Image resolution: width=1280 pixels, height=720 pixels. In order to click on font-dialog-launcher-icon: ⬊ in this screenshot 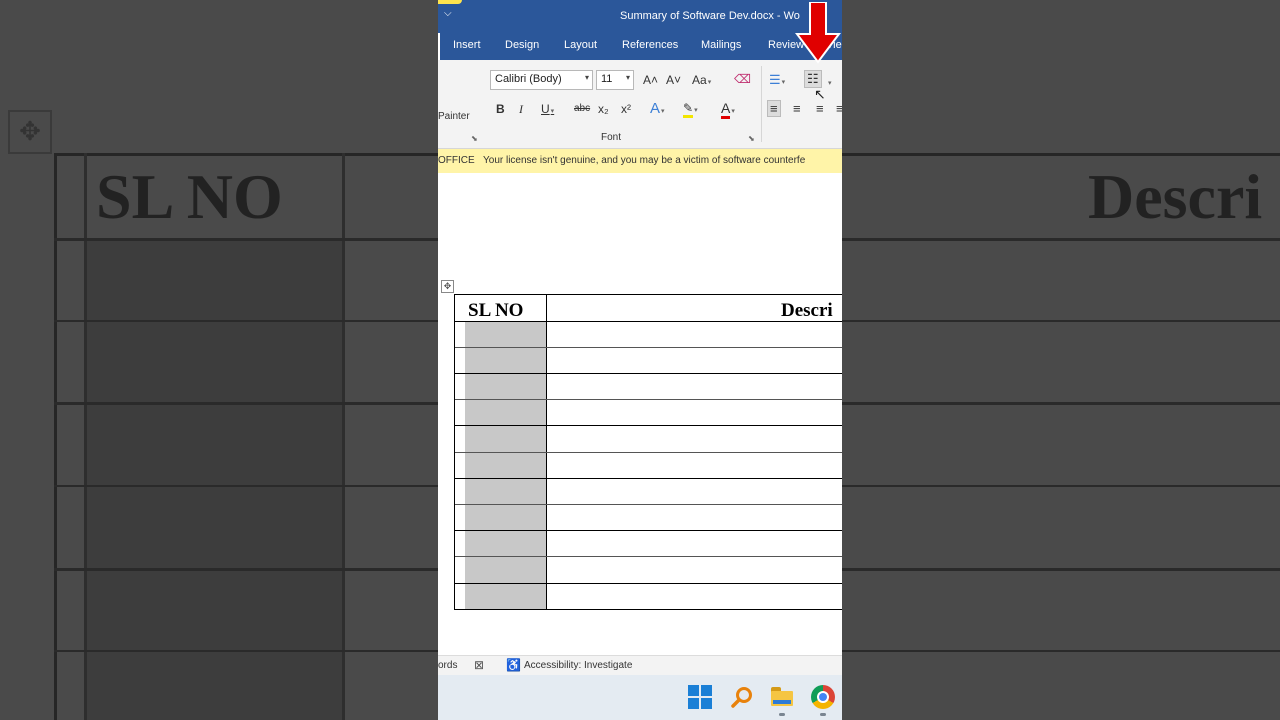, I will do `click(751, 138)`.